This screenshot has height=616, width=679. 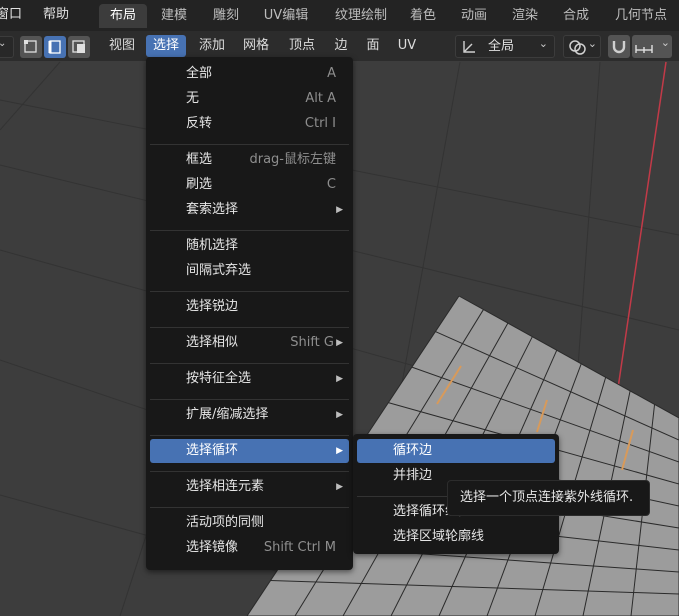 What do you see at coordinates (299, 547) in the screenshot?
I see `shortcut-label: Shift Ctrl M` at bounding box center [299, 547].